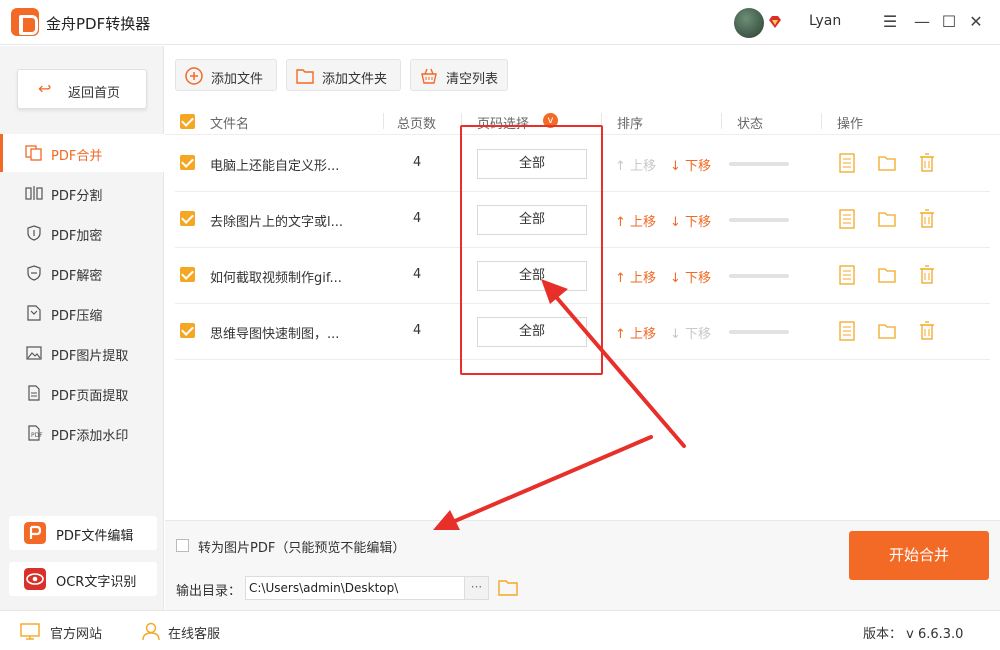 The width and height of the screenshot is (1000, 650). What do you see at coordinates (182, 545) in the screenshot?
I see `image-pdf-checkbox` at bounding box center [182, 545].